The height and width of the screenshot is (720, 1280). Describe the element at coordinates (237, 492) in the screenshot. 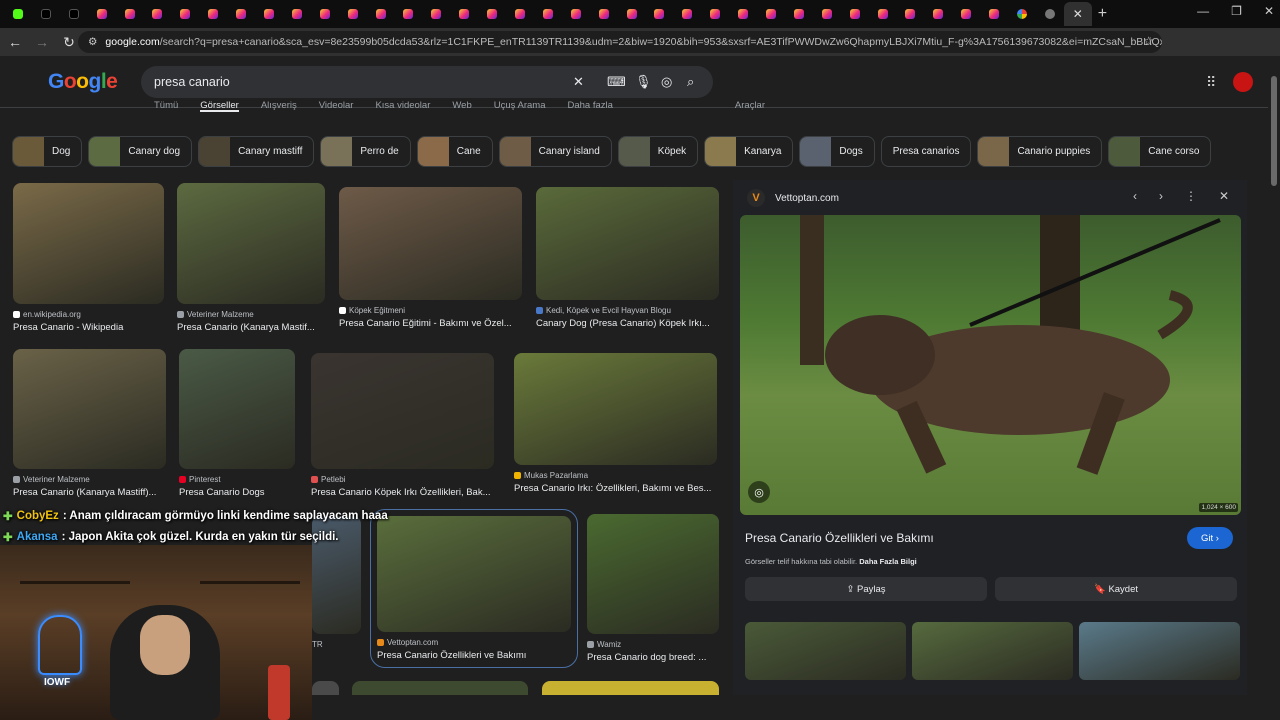

I see `result-caption: Presa Canario Dogs` at that location.